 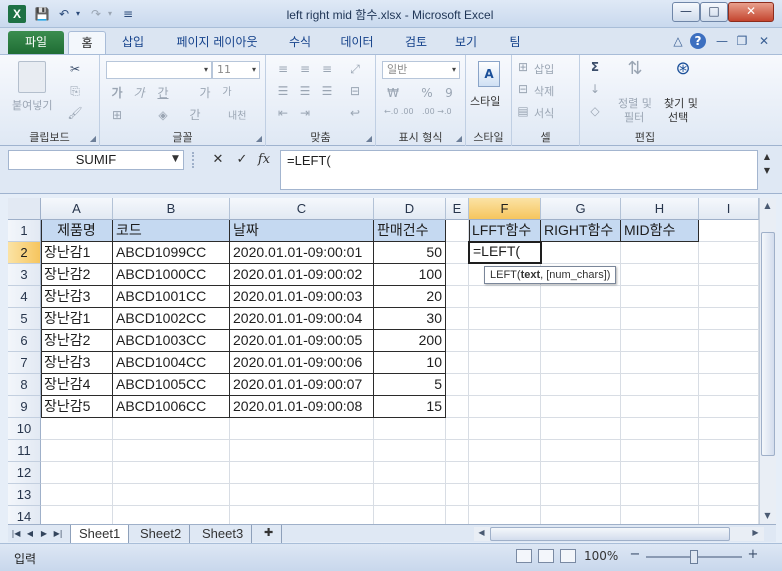 What do you see at coordinates (302, 253) in the screenshot?
I see `table-cell: 2020.01.01-09:00:01` at bounding box center [302, 253].